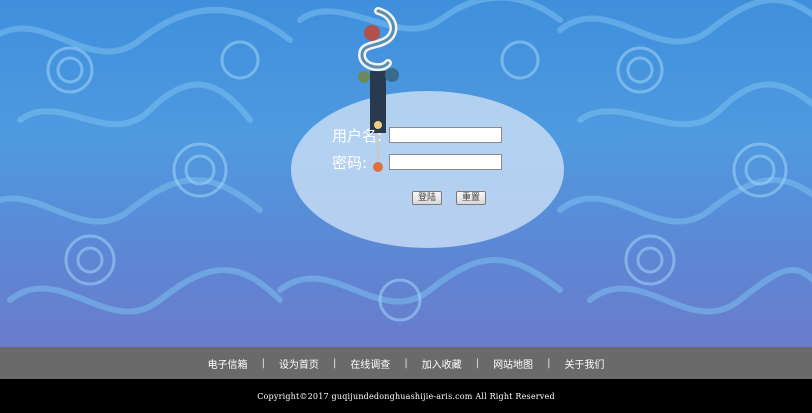 Image resolution: width=812 pixels, height=413 pixels. What do you see at coordinates (357, 136) in the screenshot?
I see `username-label: 用户名:` at bounding box center [357, 136].